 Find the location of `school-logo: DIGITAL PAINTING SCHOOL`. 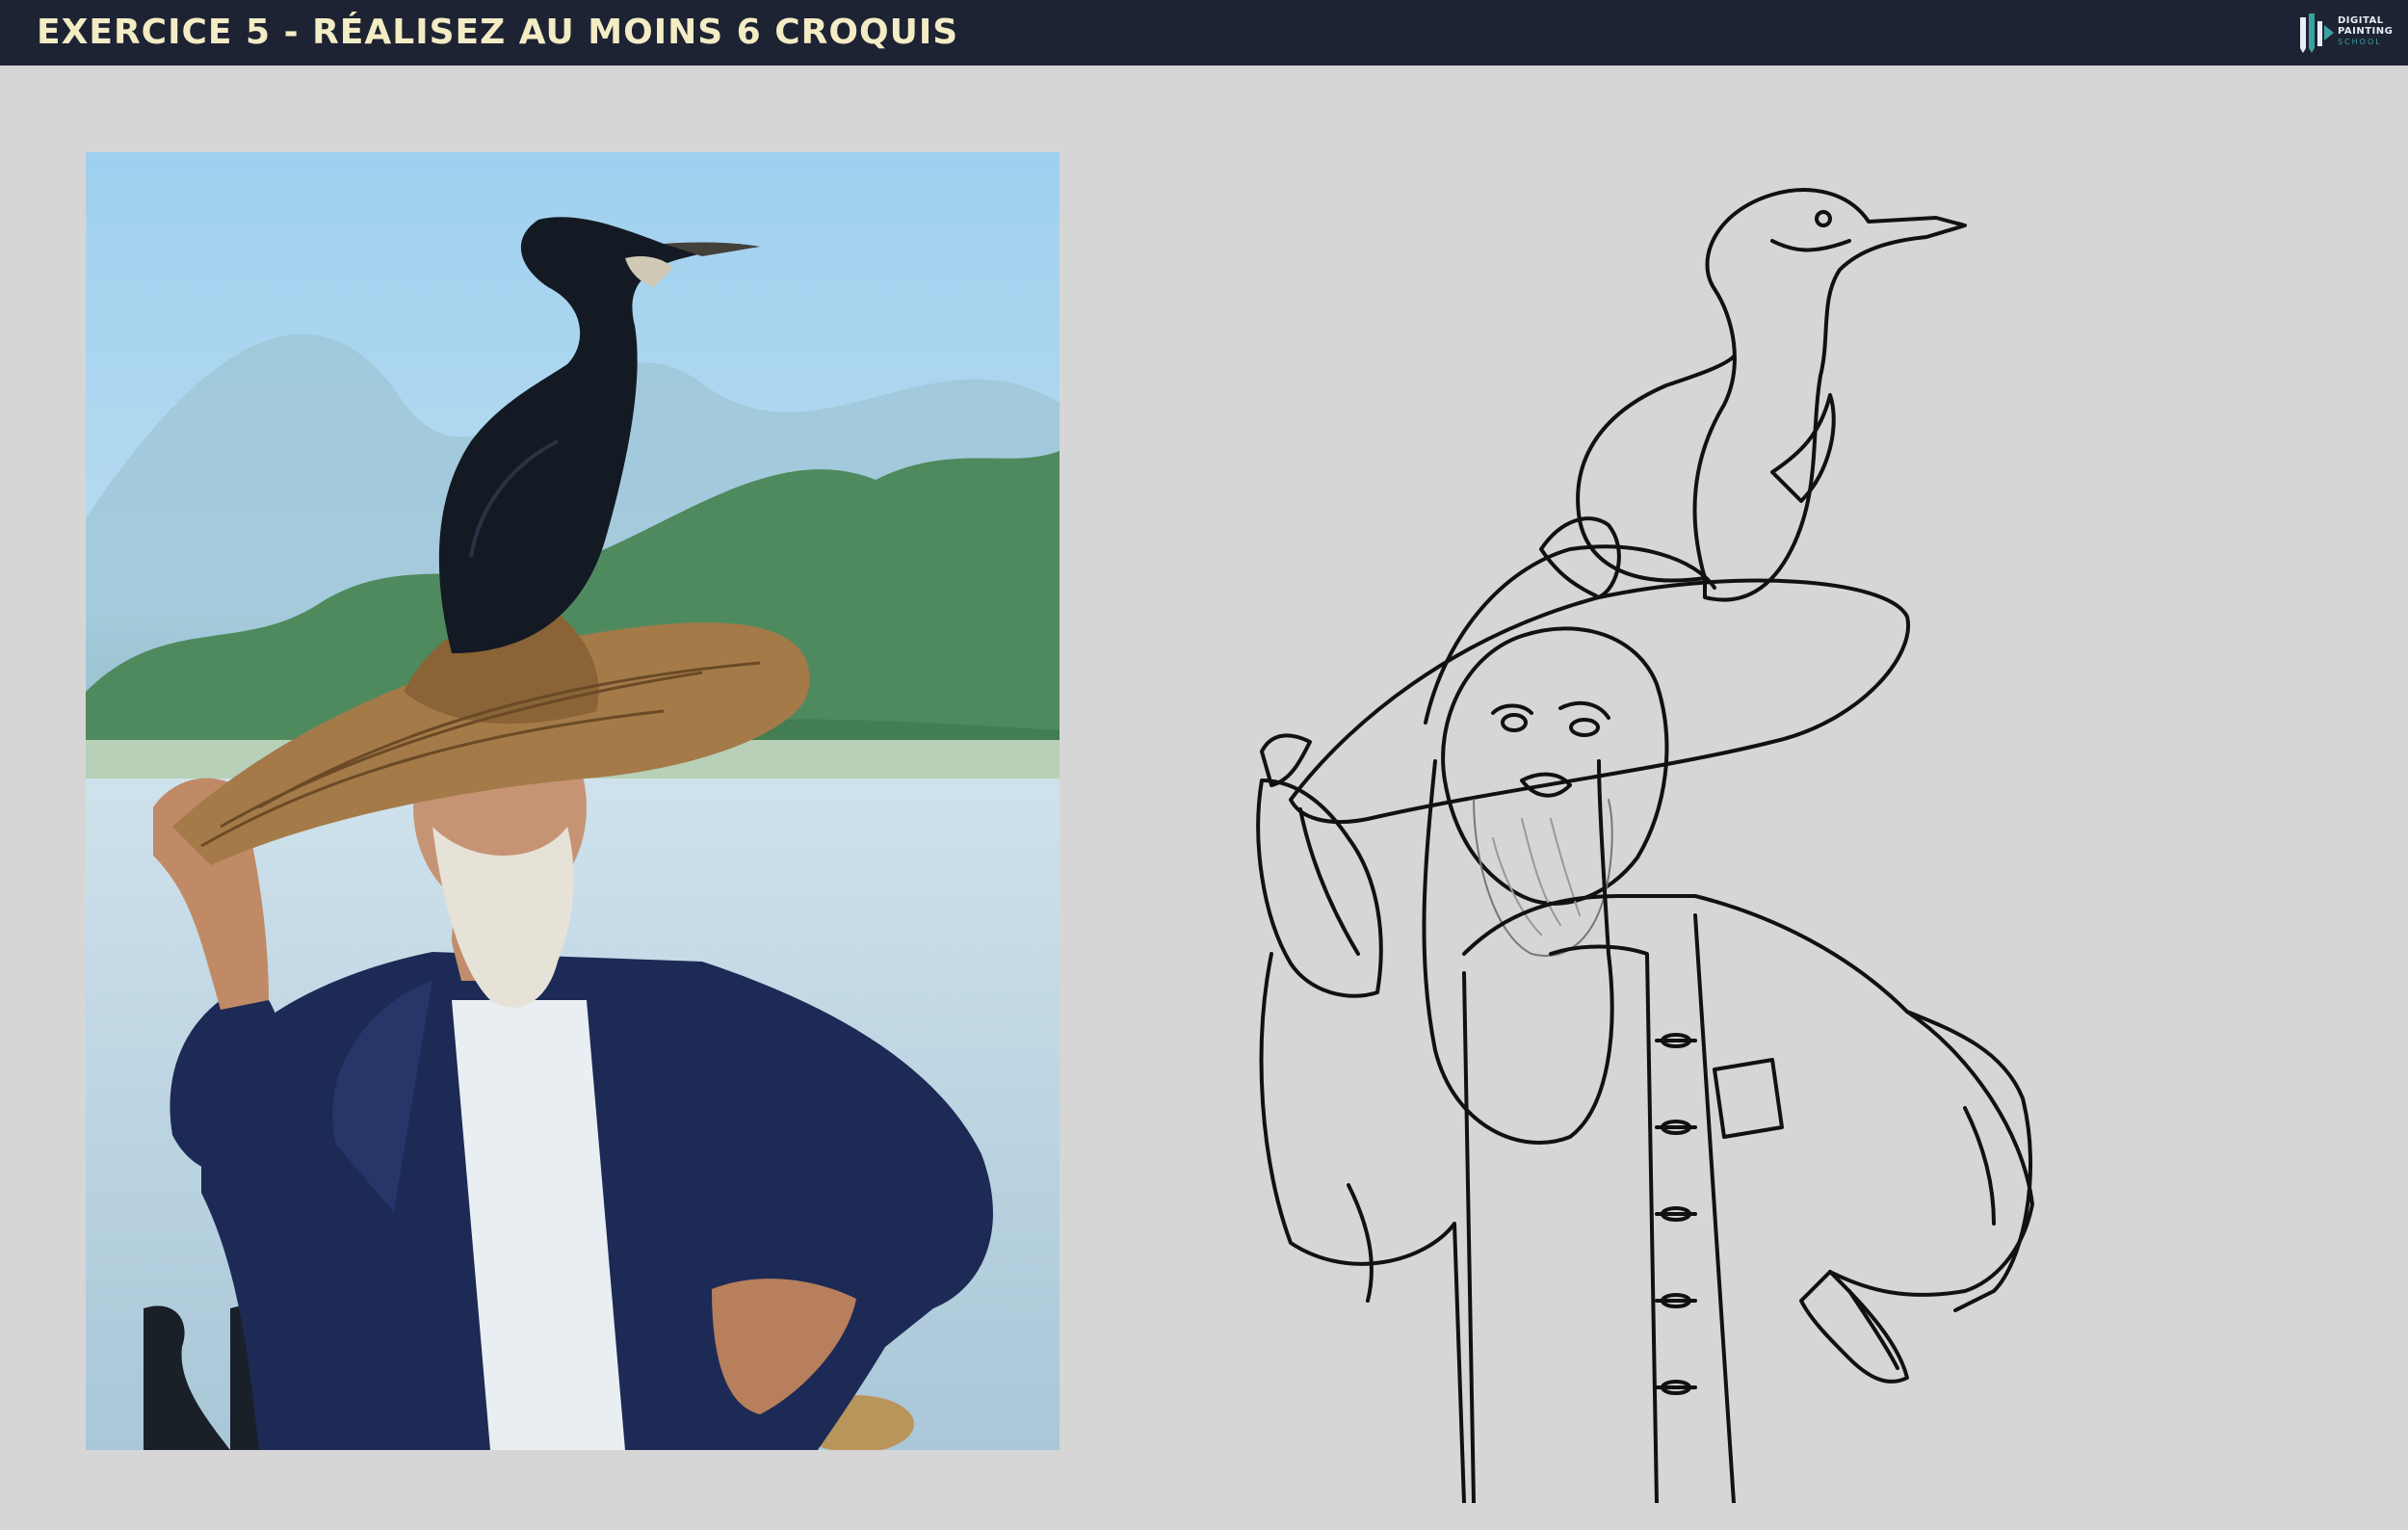

school-logo: DIGITAL PAINTING SCHOOL is located at coordinates (2345, 33).